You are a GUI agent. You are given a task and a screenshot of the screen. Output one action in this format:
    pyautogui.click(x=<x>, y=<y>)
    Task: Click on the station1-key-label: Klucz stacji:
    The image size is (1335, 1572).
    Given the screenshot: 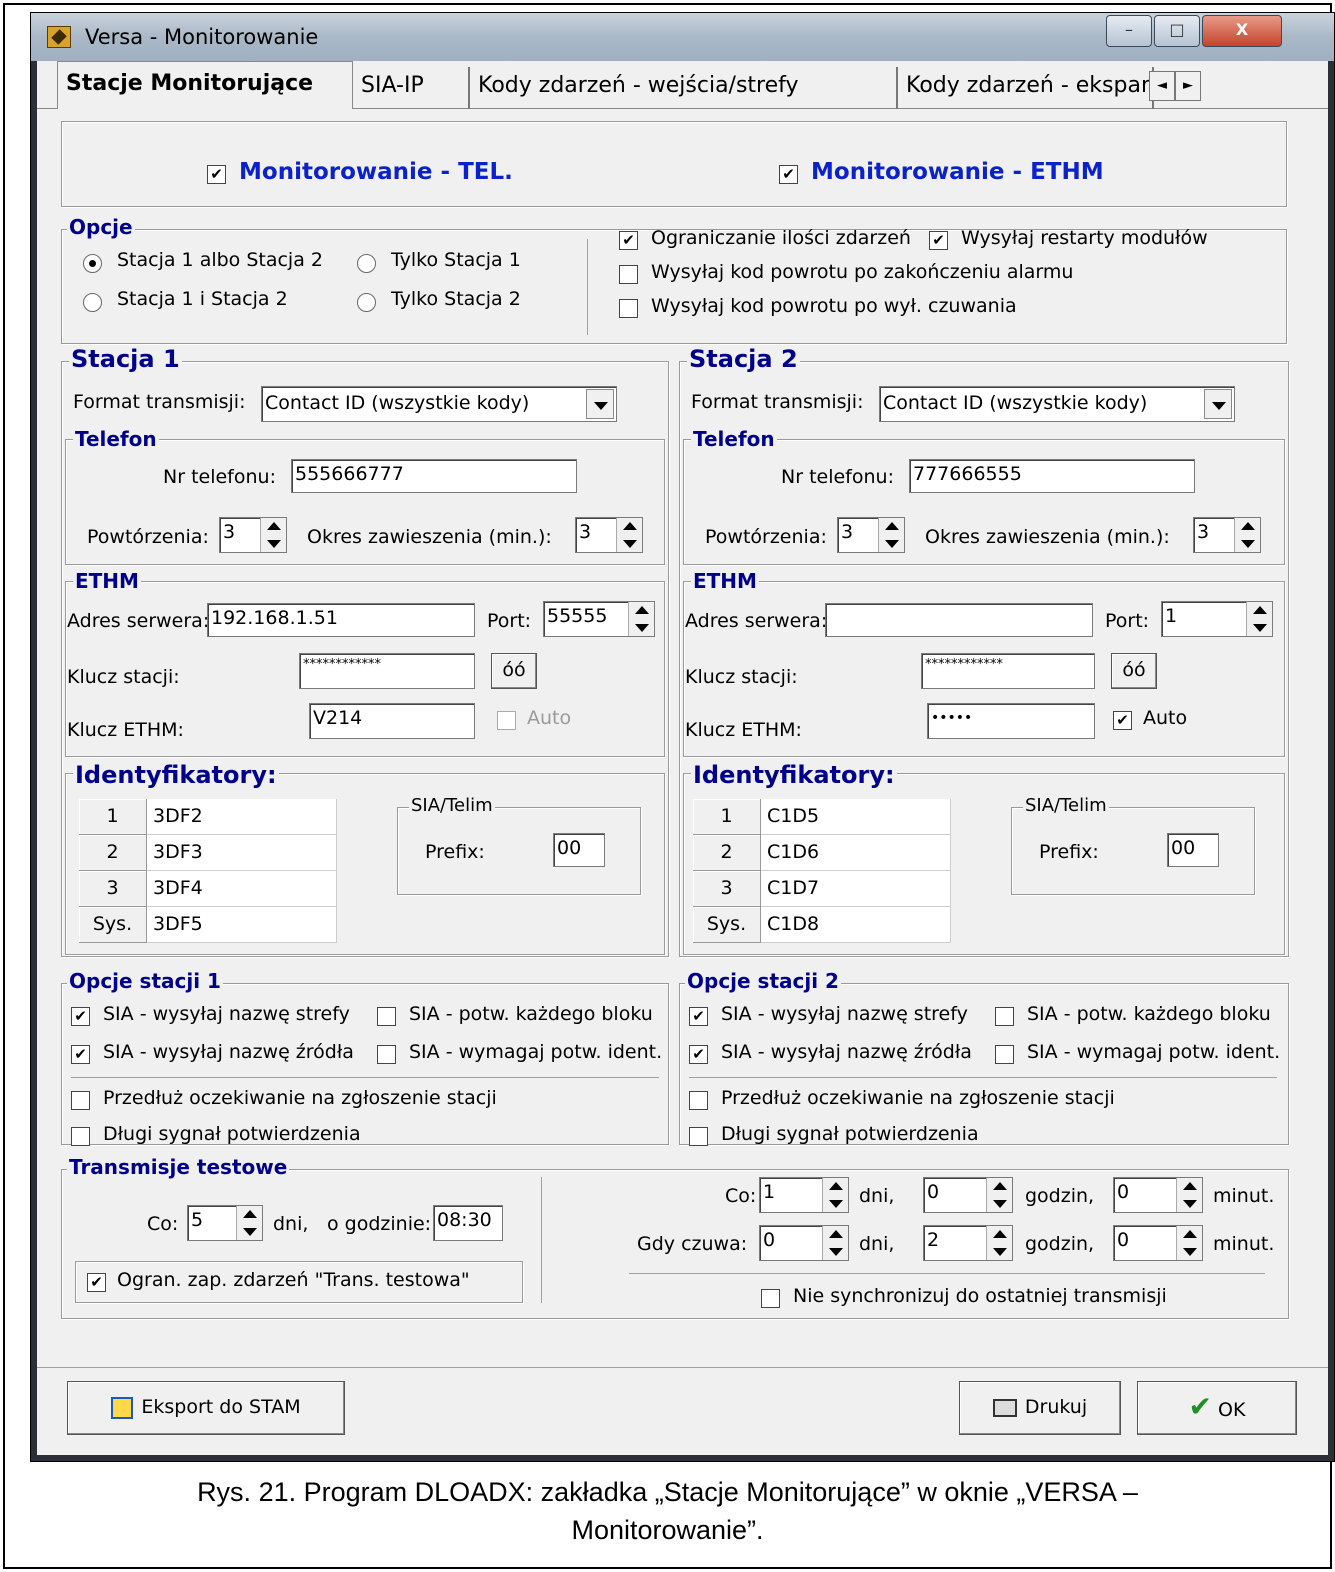 What is the action you would take?
    pyautogui.click(x=123, y=677)
    